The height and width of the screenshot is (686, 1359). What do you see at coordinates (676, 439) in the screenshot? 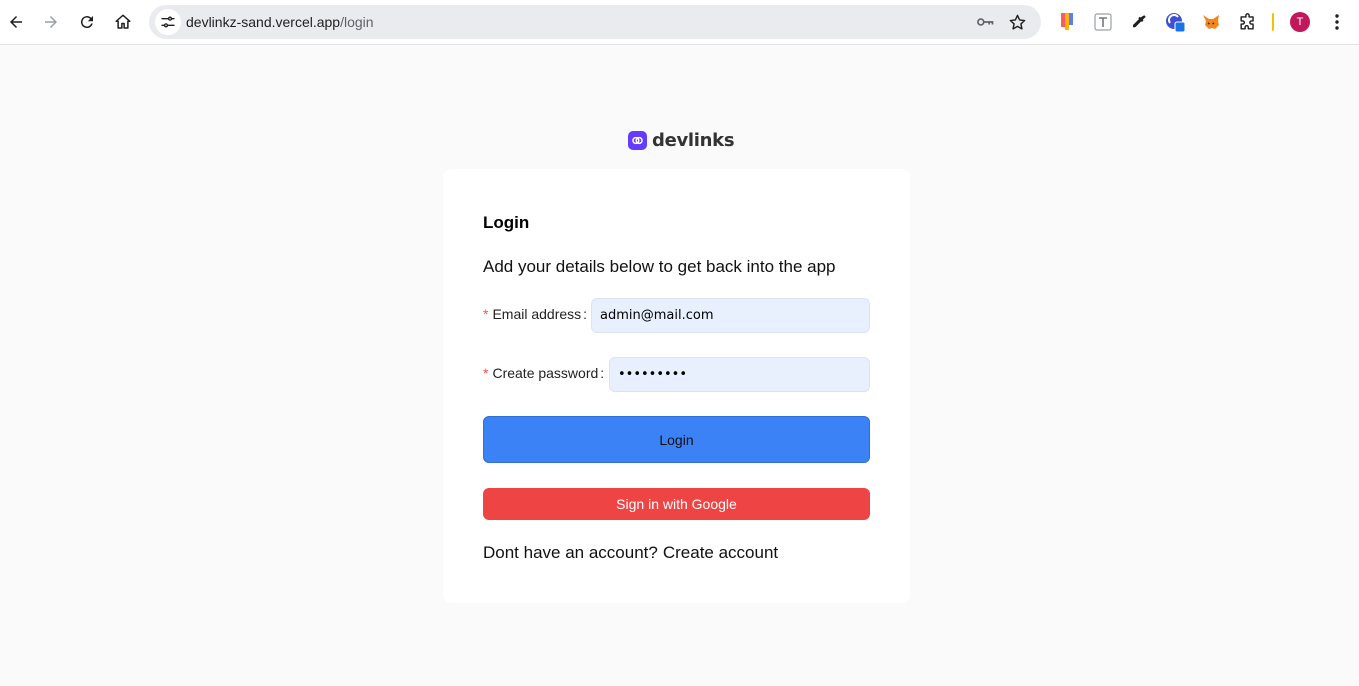
I see `login-button: Login` at bounding box center [676, 439].